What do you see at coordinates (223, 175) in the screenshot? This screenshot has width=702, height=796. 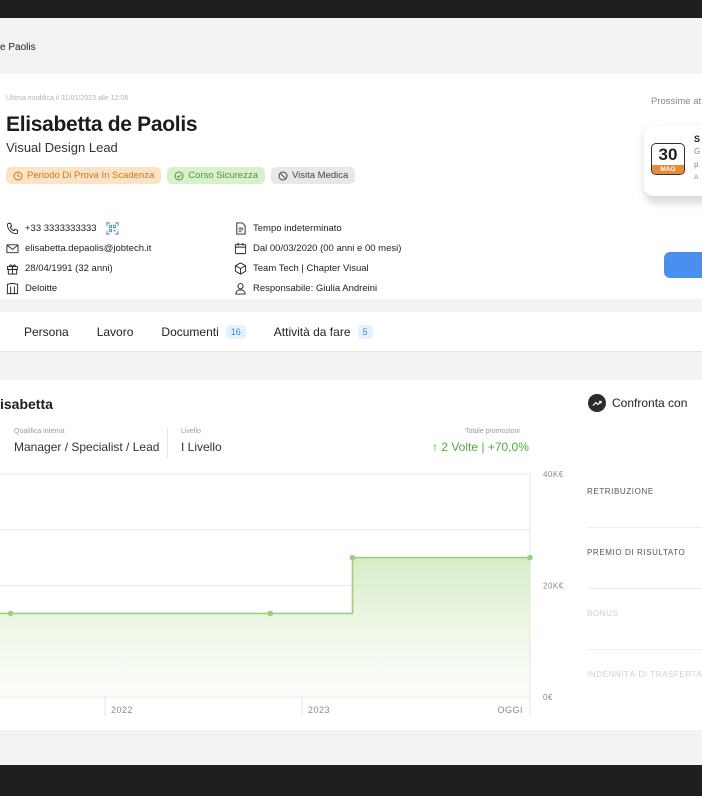 I see `badge-label: Corso Sicurezza` at bounding box center [223, 175].